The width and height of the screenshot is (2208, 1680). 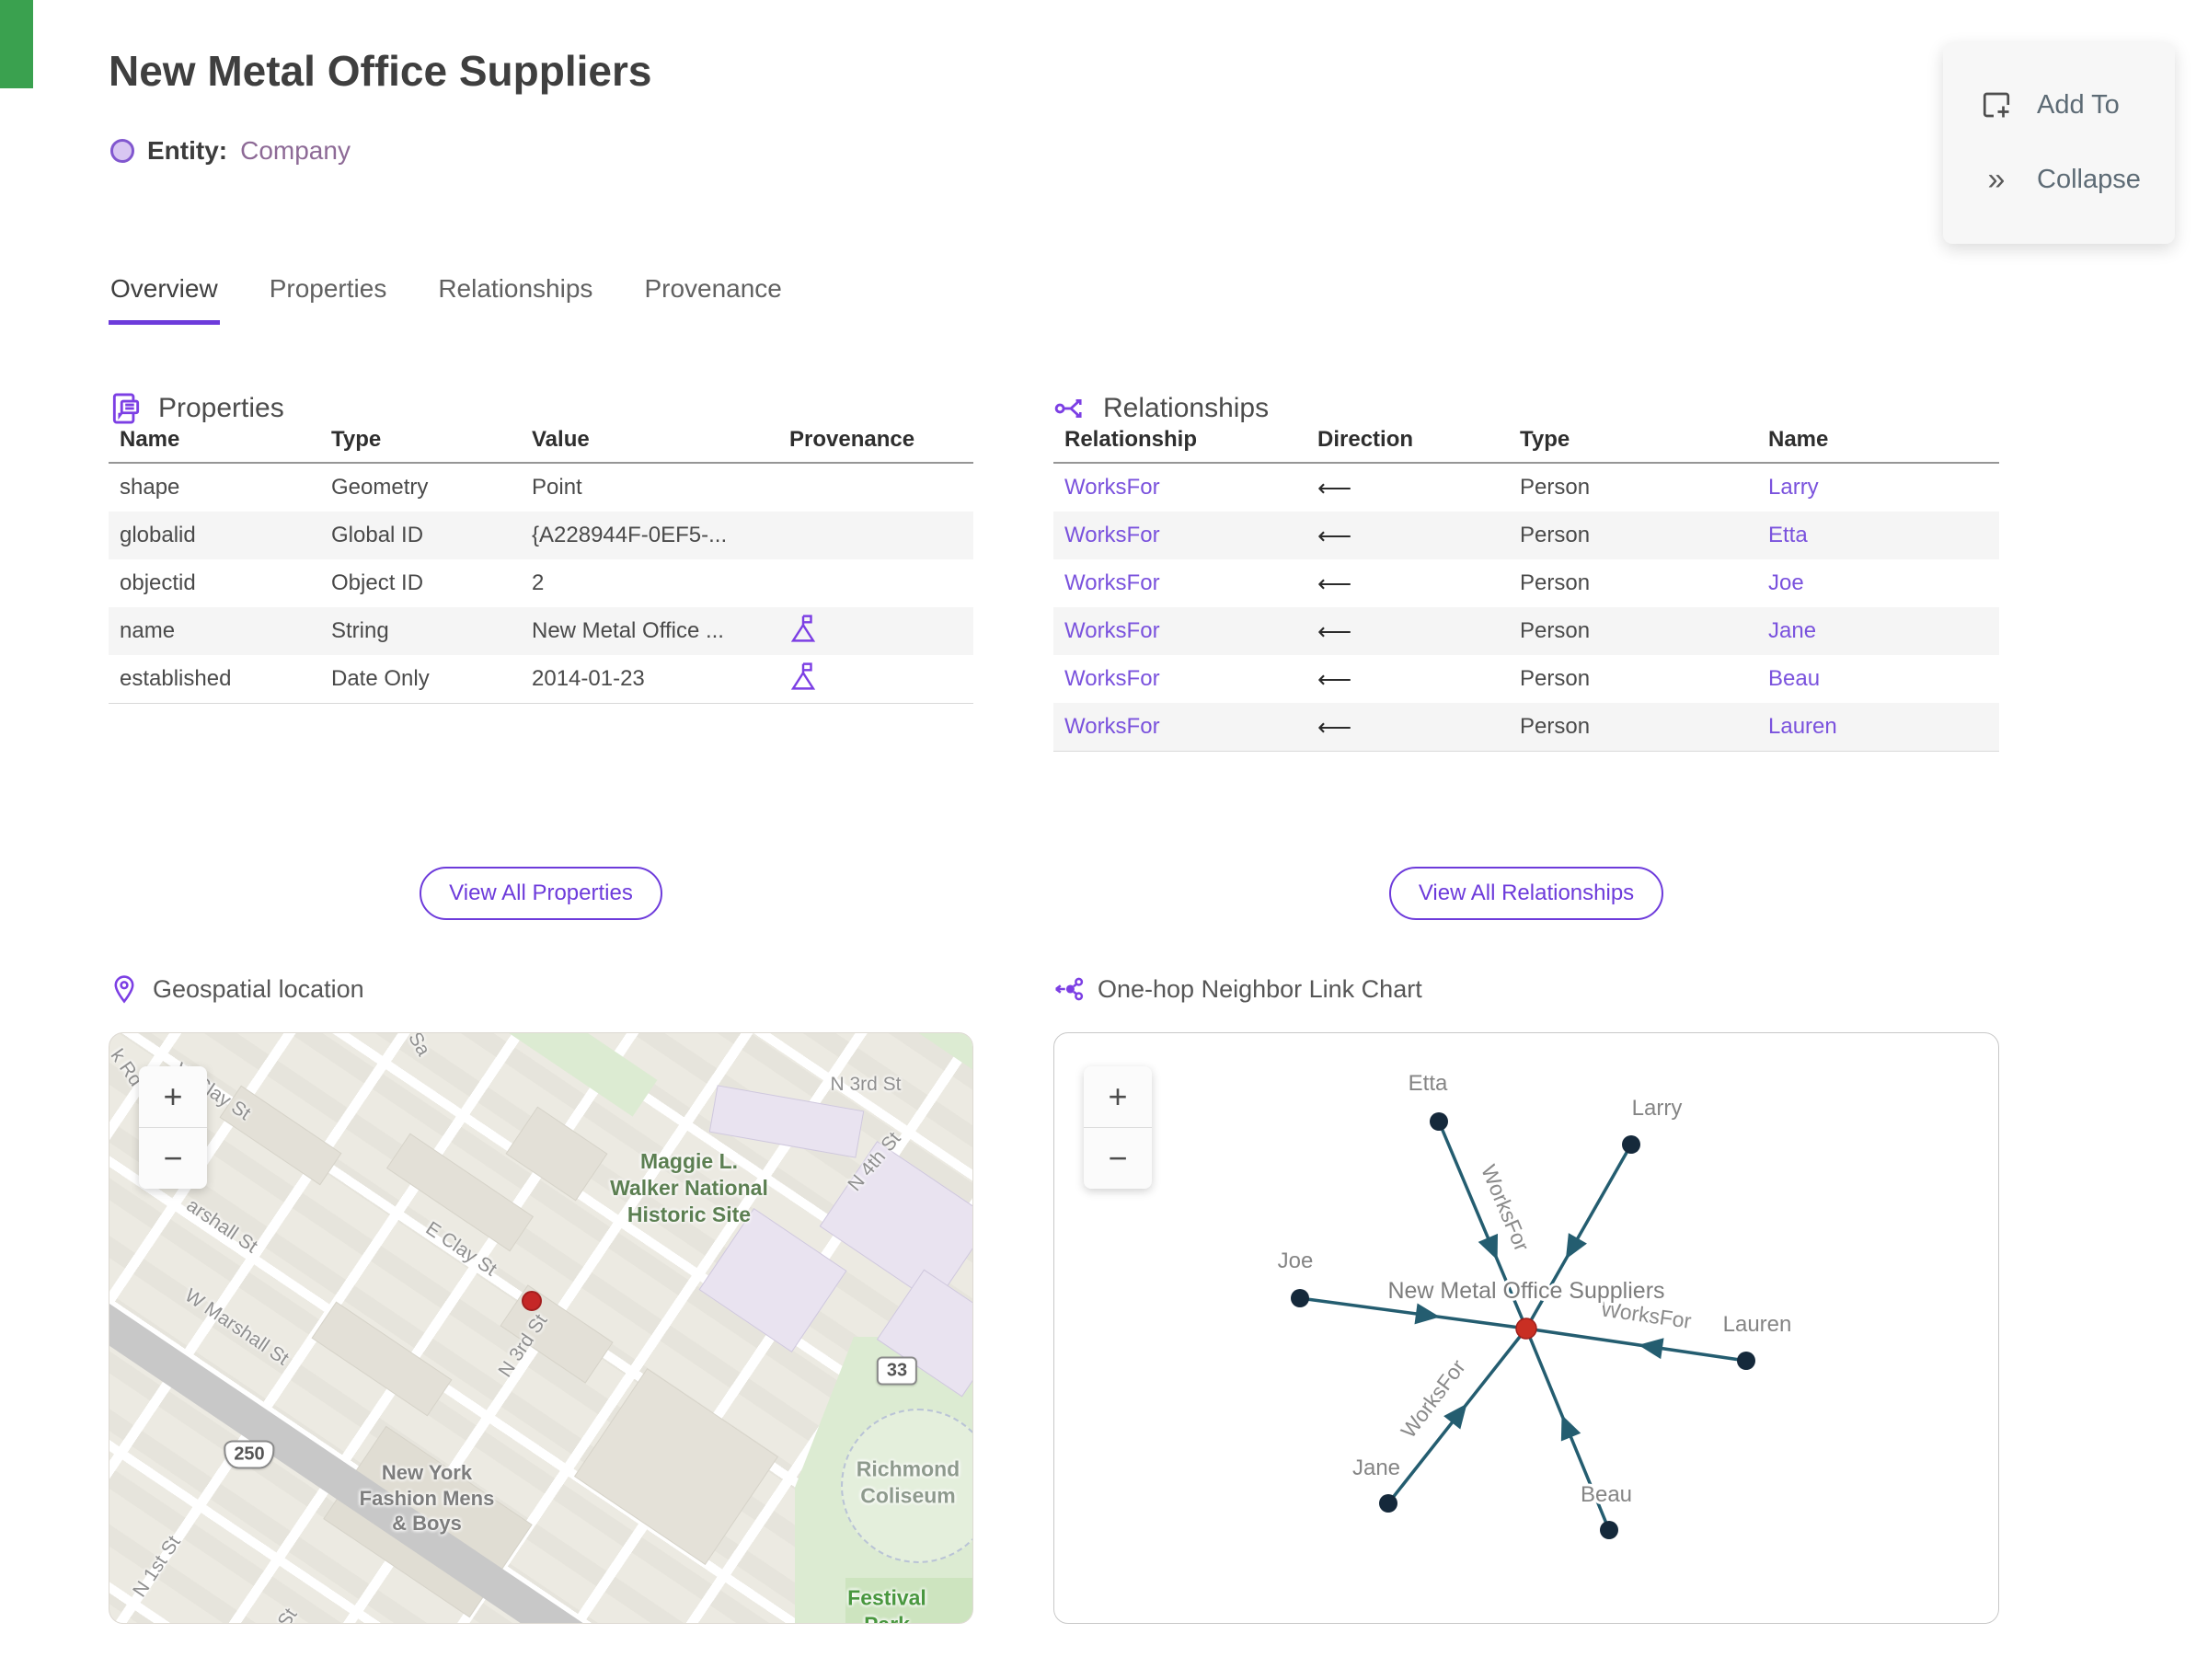 I want to click on graph-edge, so click(x=1636, y=1345).